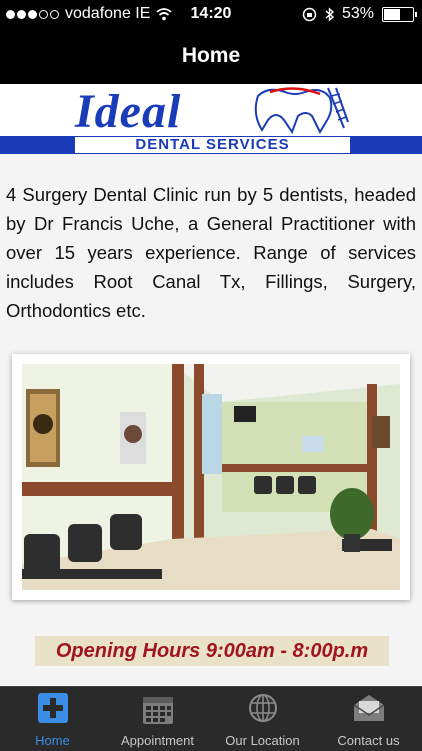 The height and width of the screenshot is (751, 422). I want to click on envelope-icon, so click(368, 708).